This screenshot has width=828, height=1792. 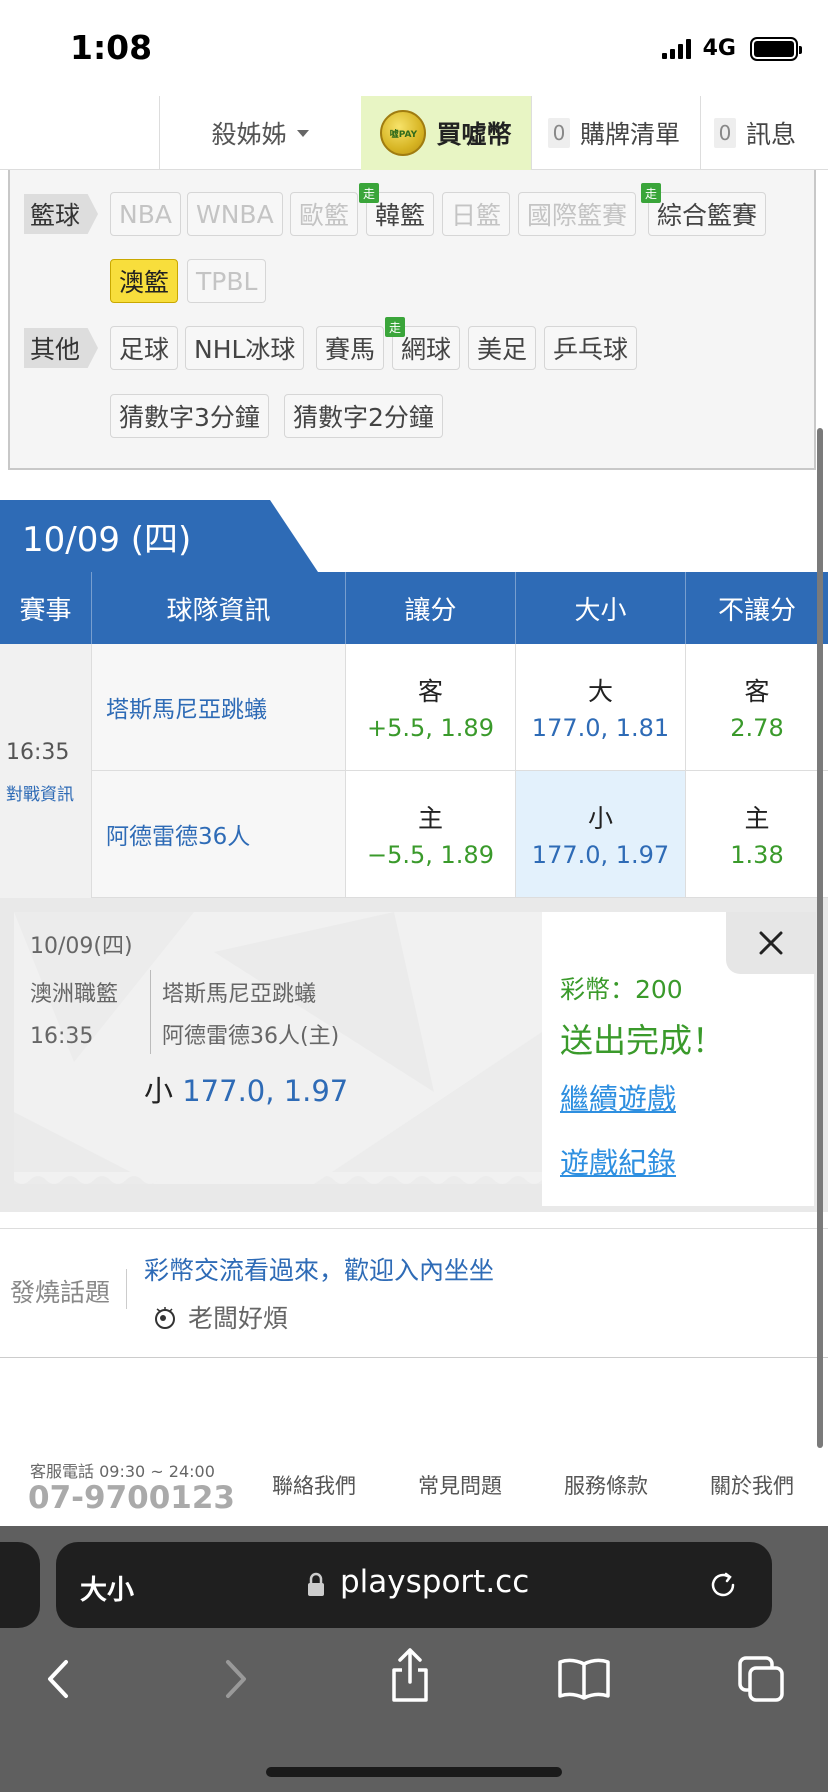 I want to click on text-size-button: 大小, so click(x=107, y=1587).